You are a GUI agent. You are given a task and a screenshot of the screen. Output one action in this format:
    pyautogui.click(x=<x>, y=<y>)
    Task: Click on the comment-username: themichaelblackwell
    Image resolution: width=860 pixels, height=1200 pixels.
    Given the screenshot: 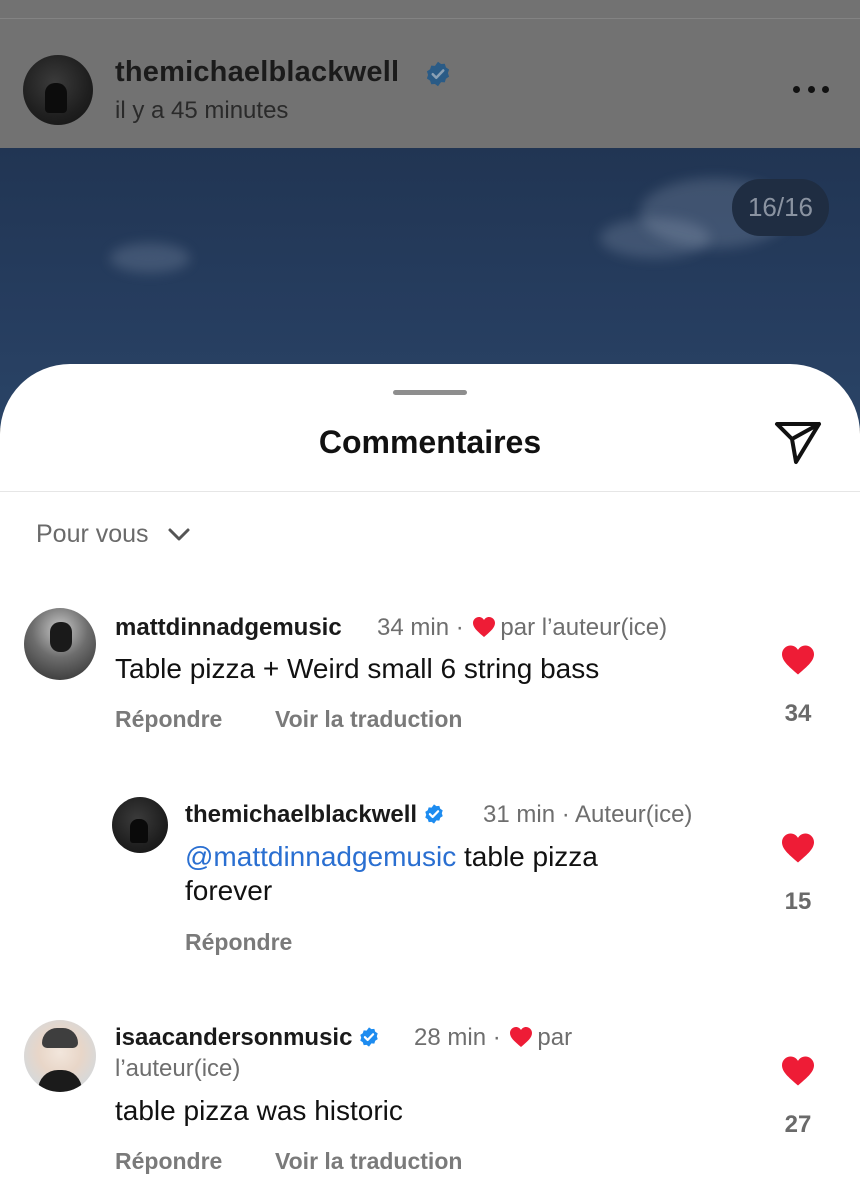 What is the action you would take?
    pyautogui.click(x=315, y=815)
    